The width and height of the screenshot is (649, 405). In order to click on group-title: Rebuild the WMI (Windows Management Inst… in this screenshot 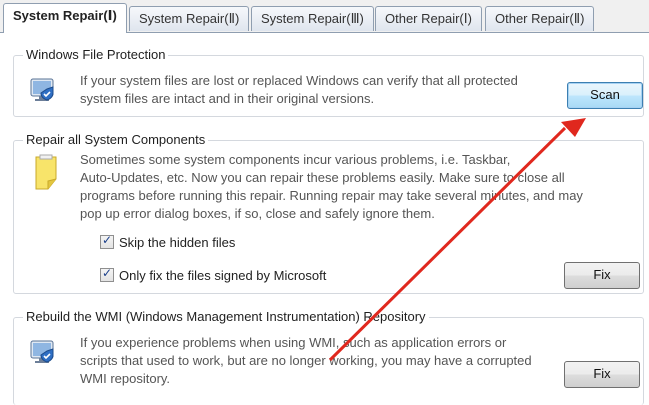, I will do `click(226, 316)`.